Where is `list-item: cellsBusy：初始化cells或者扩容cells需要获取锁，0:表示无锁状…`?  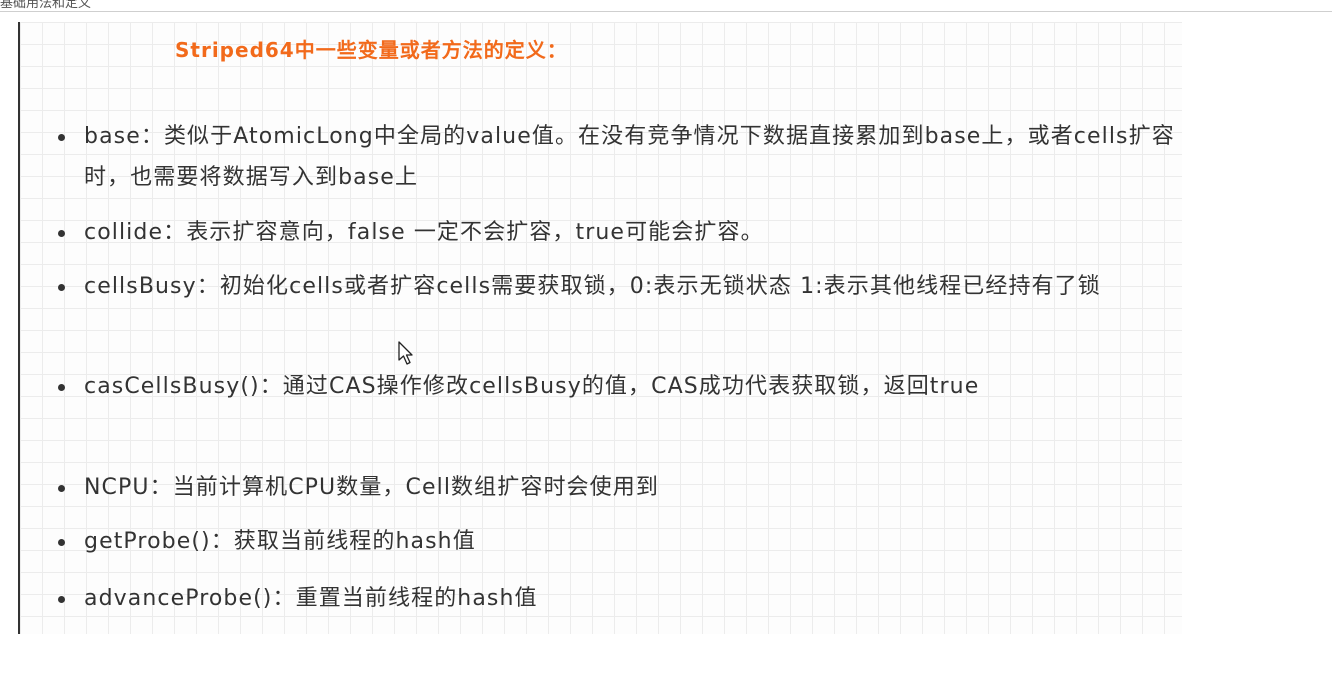 list-item: cellsBusy：初始化cells或者扩容cells需要获取锁，0:表示无锁状… is located at coordinates (618, 286).